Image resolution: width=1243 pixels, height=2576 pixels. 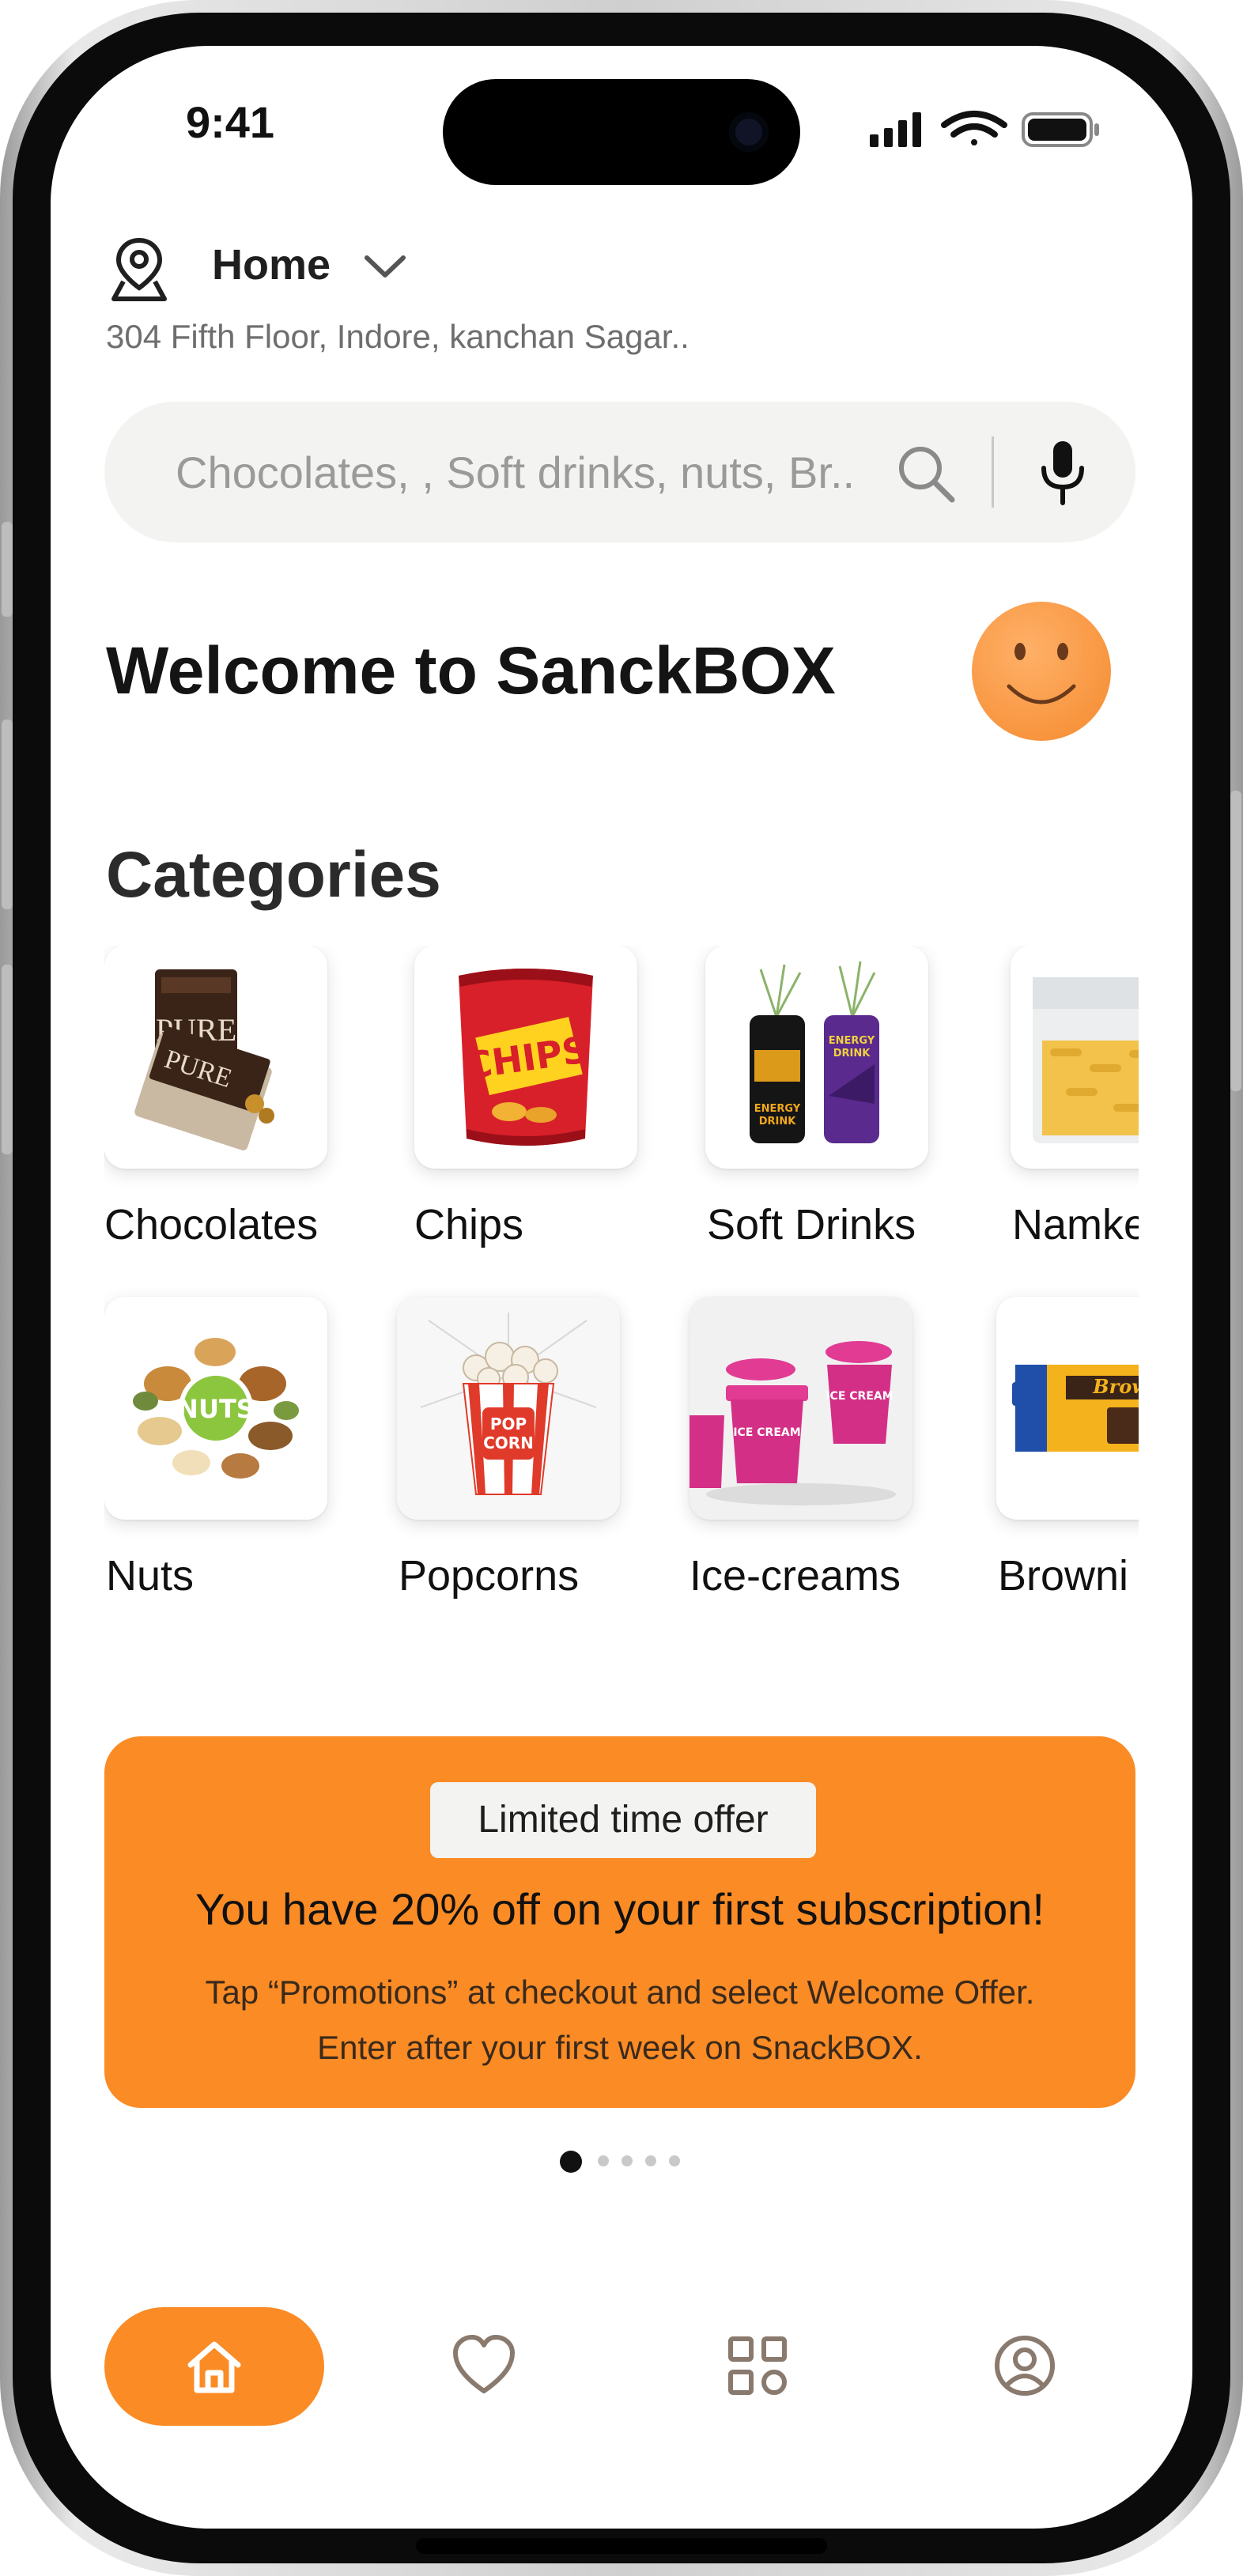 I want to click on category-label: Chocolates, so click(x=211, y=1224).